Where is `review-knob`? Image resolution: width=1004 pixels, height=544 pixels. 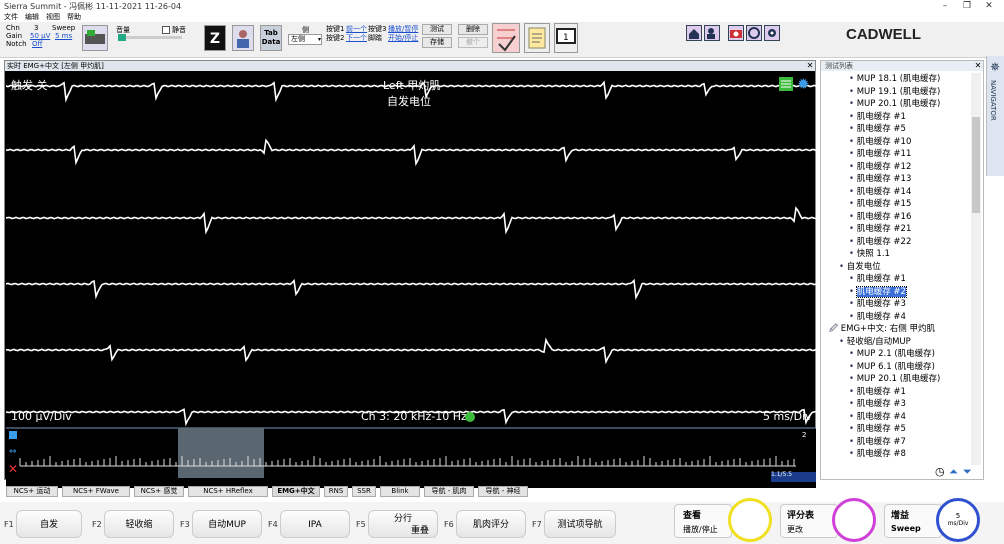
review-knob is located at coordinates (750, 520).